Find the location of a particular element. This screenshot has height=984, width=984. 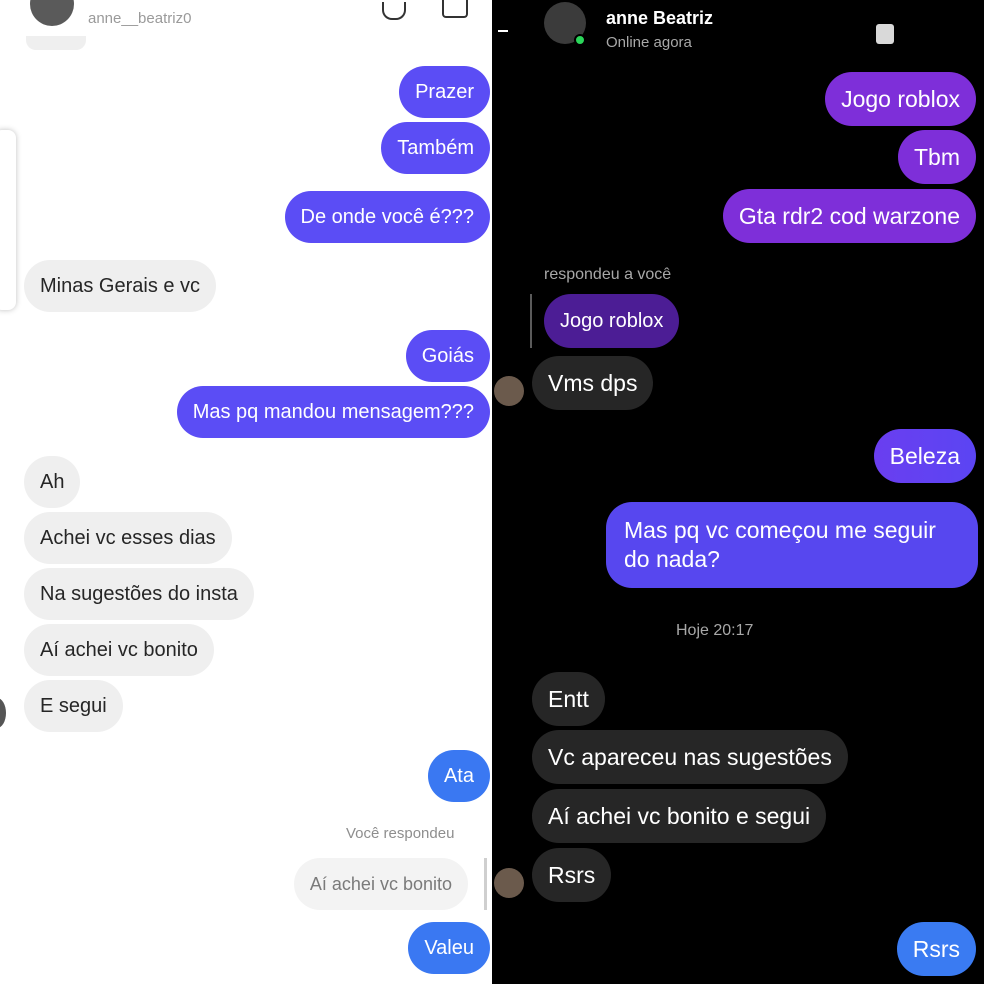

message-bubble: De onde você é??? is located at coordinates (387, 217).